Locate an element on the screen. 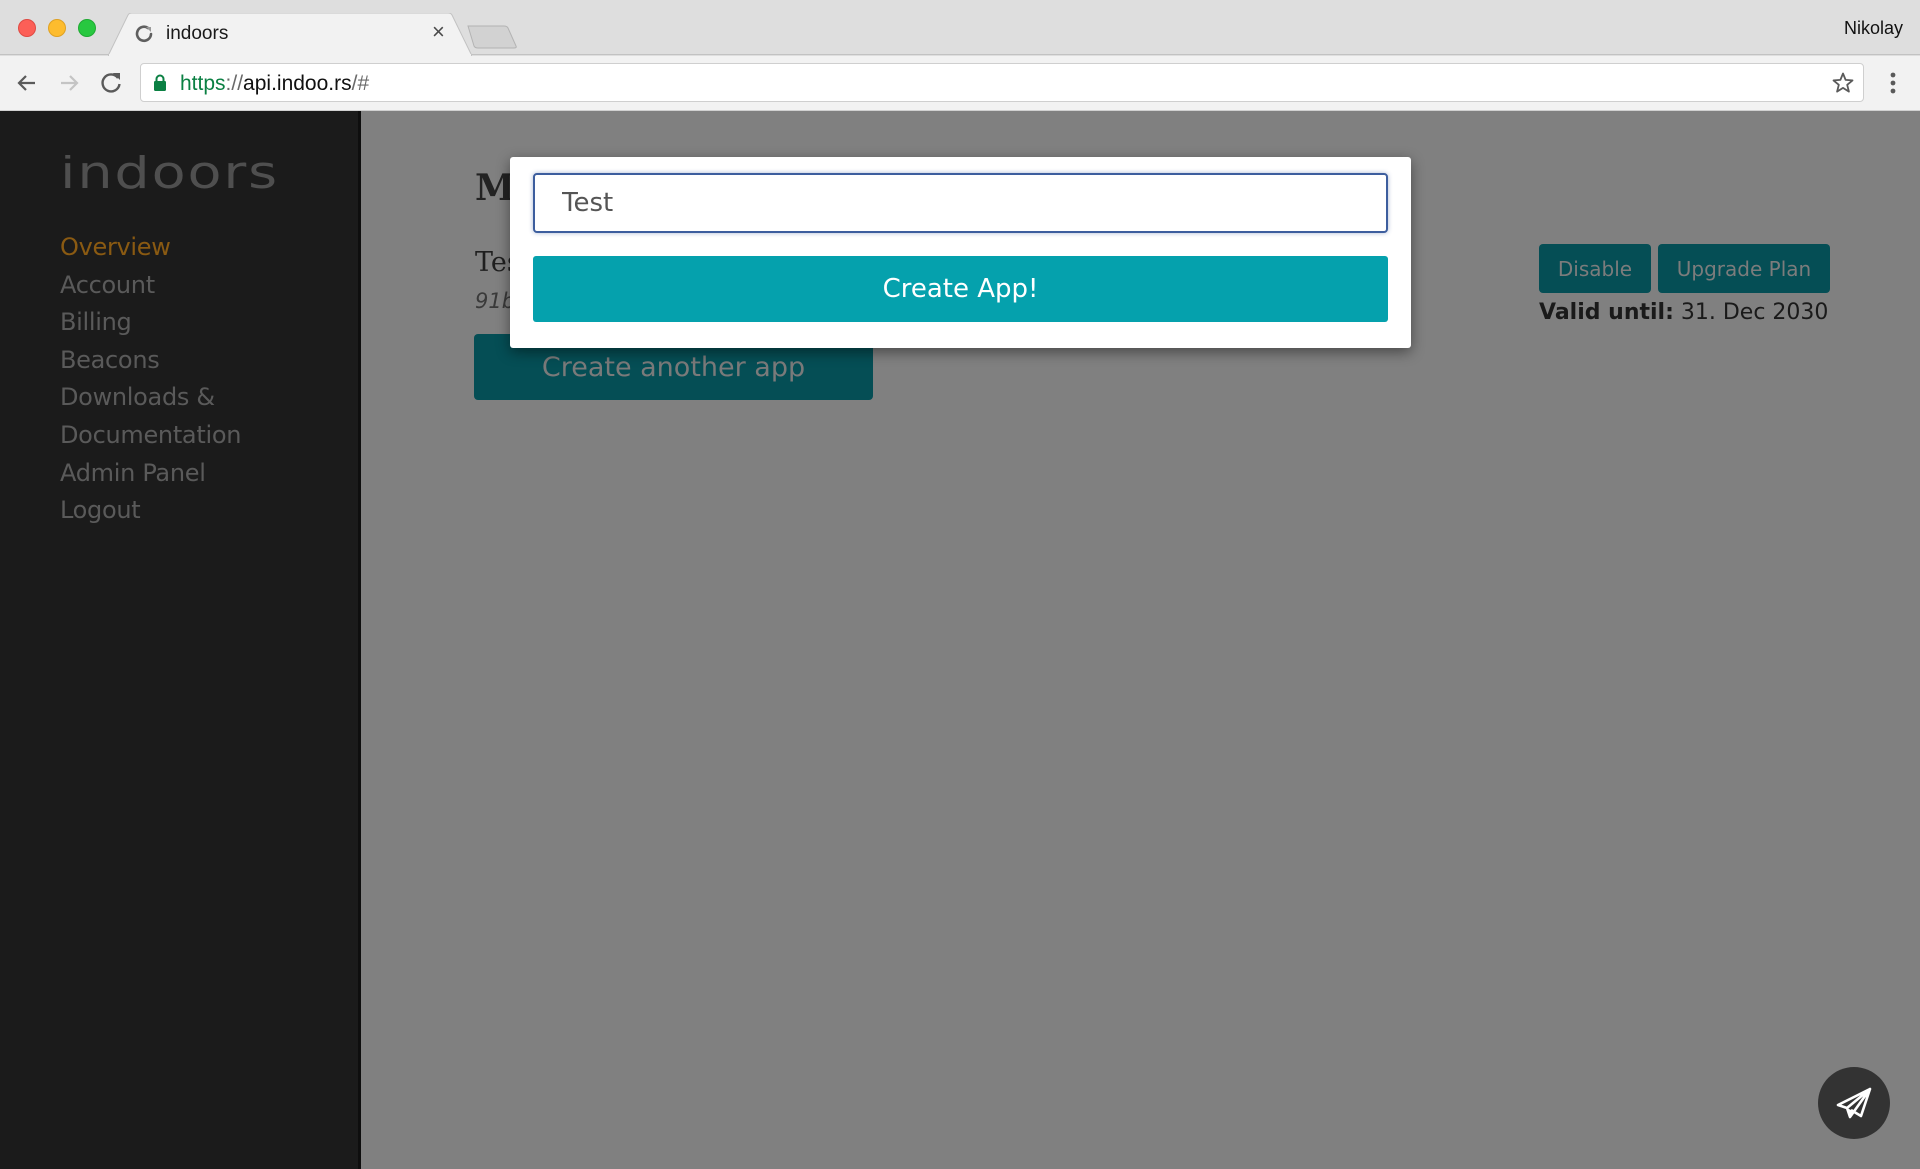 The width and height of the screenshot is (1920, 1169). url-host: api.indoo.rs is located at coordinates (297, 83).